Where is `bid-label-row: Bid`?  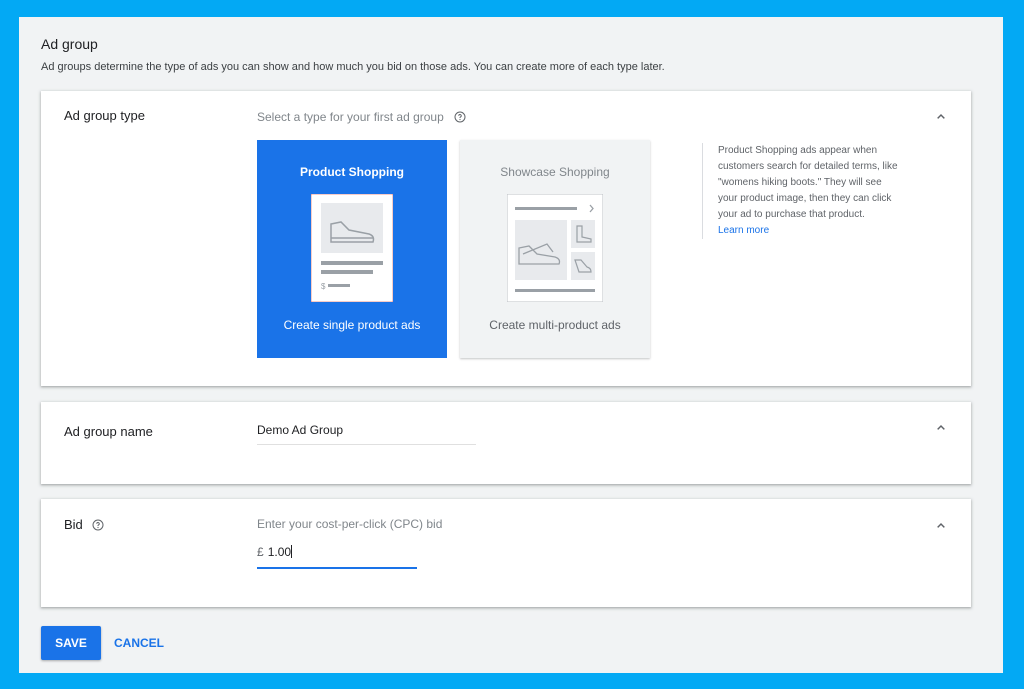 bid-label-row: Bid is located at coordinates (84, 524).